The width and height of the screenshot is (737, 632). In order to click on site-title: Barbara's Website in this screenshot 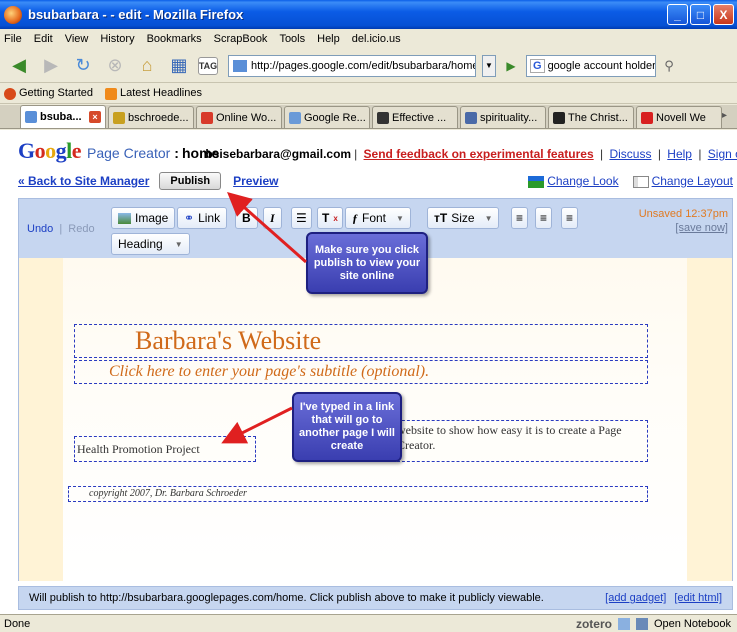, I will do `click(361, 341)`.